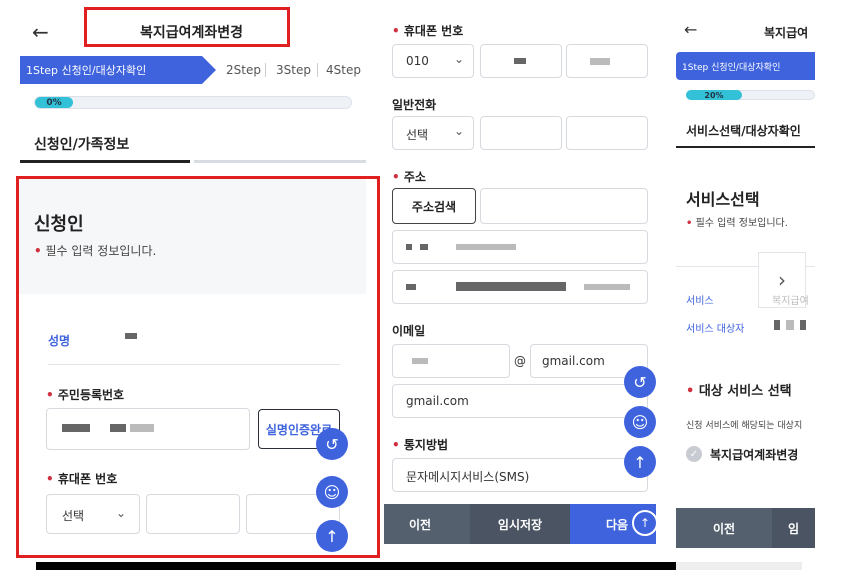  What do you see at coordinates (451, 361) in the screenshot?
I see `email-id-input` at bounding box center [451, 361].